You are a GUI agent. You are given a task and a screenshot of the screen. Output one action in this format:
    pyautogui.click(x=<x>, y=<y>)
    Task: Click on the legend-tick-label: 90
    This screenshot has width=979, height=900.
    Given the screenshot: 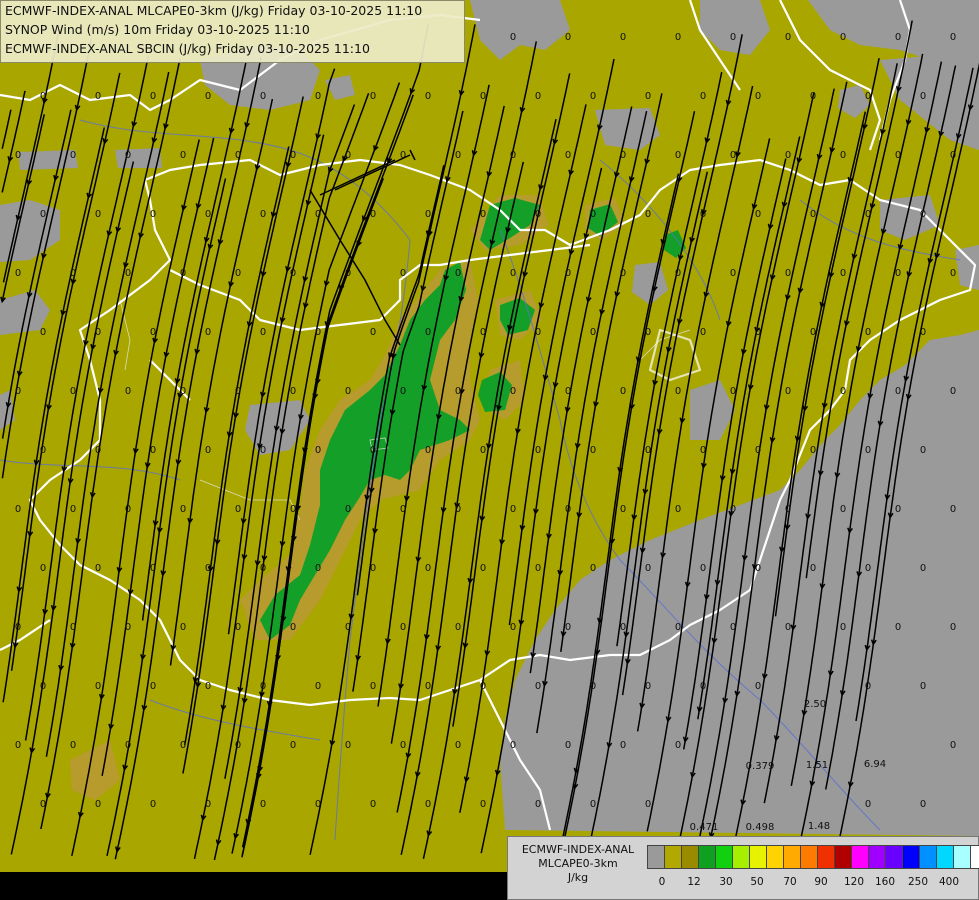 What is the action you would take?
    pyautogui.click(x=821, y=882)
    